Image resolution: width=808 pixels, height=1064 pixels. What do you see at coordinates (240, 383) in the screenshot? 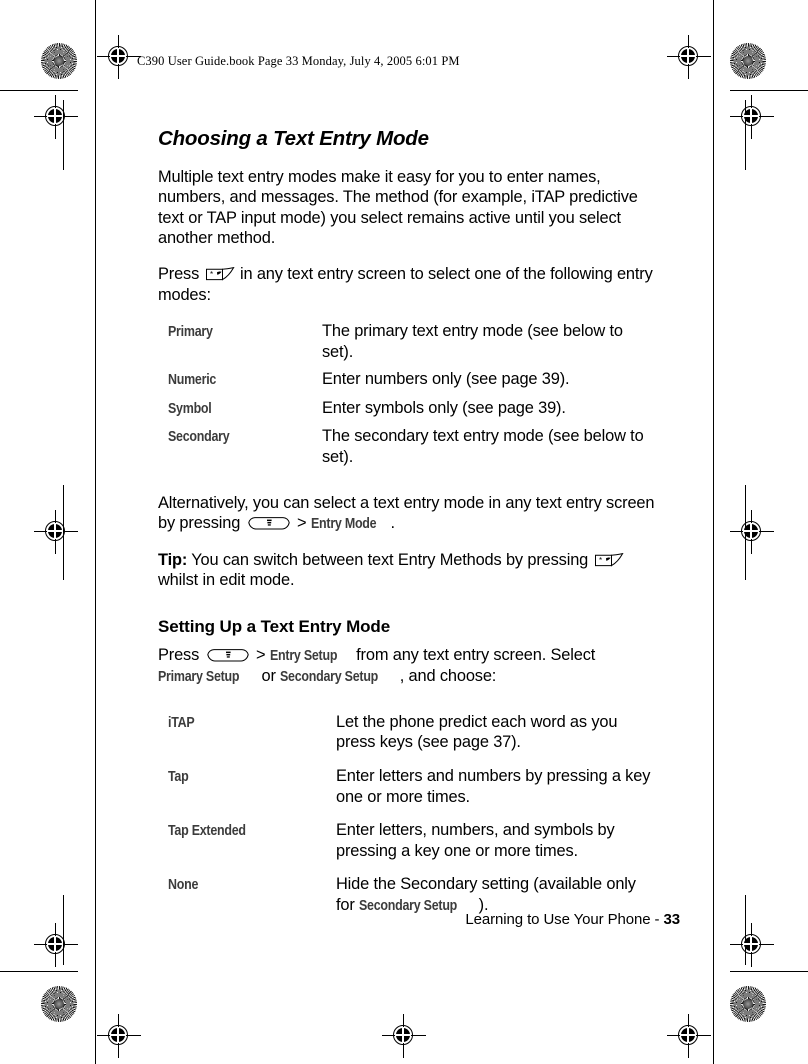
I see `mode-term-cell: Numeric` at bounding box center [240, 383].